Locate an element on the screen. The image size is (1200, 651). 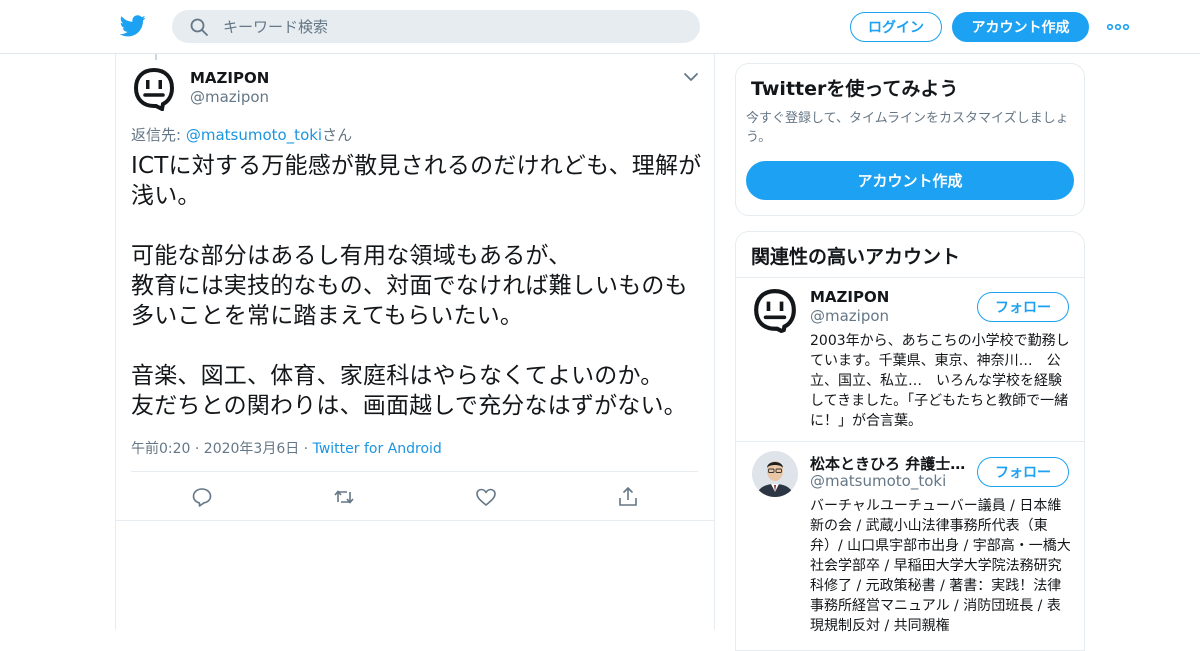
account-handle: @matsumoto_toki is located at coordinates (878, 481).